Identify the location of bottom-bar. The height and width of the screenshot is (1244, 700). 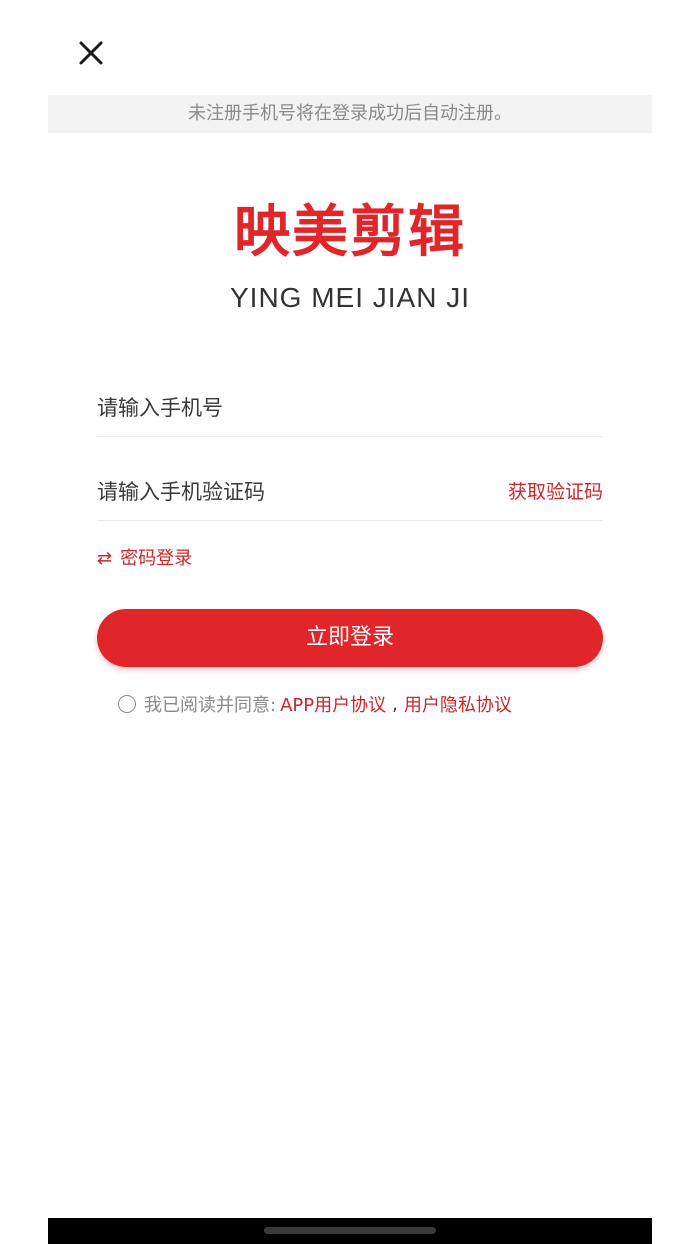
(350, 1231).